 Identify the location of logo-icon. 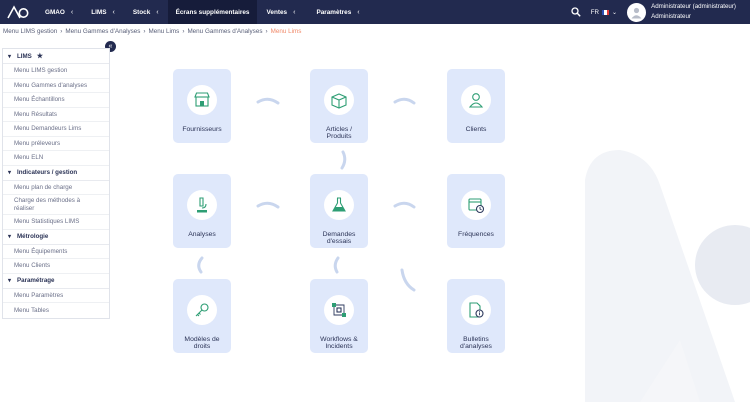
(18, 12).